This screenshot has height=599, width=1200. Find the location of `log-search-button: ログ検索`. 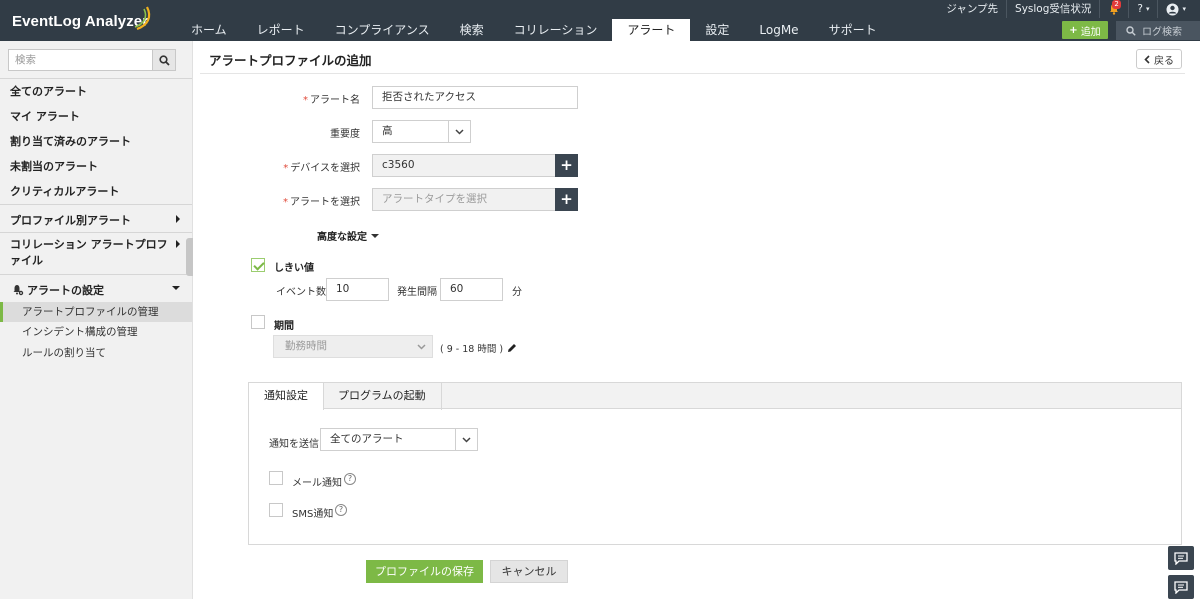

log-search-button: ログ検索 is located at coordinates (1158, 30).